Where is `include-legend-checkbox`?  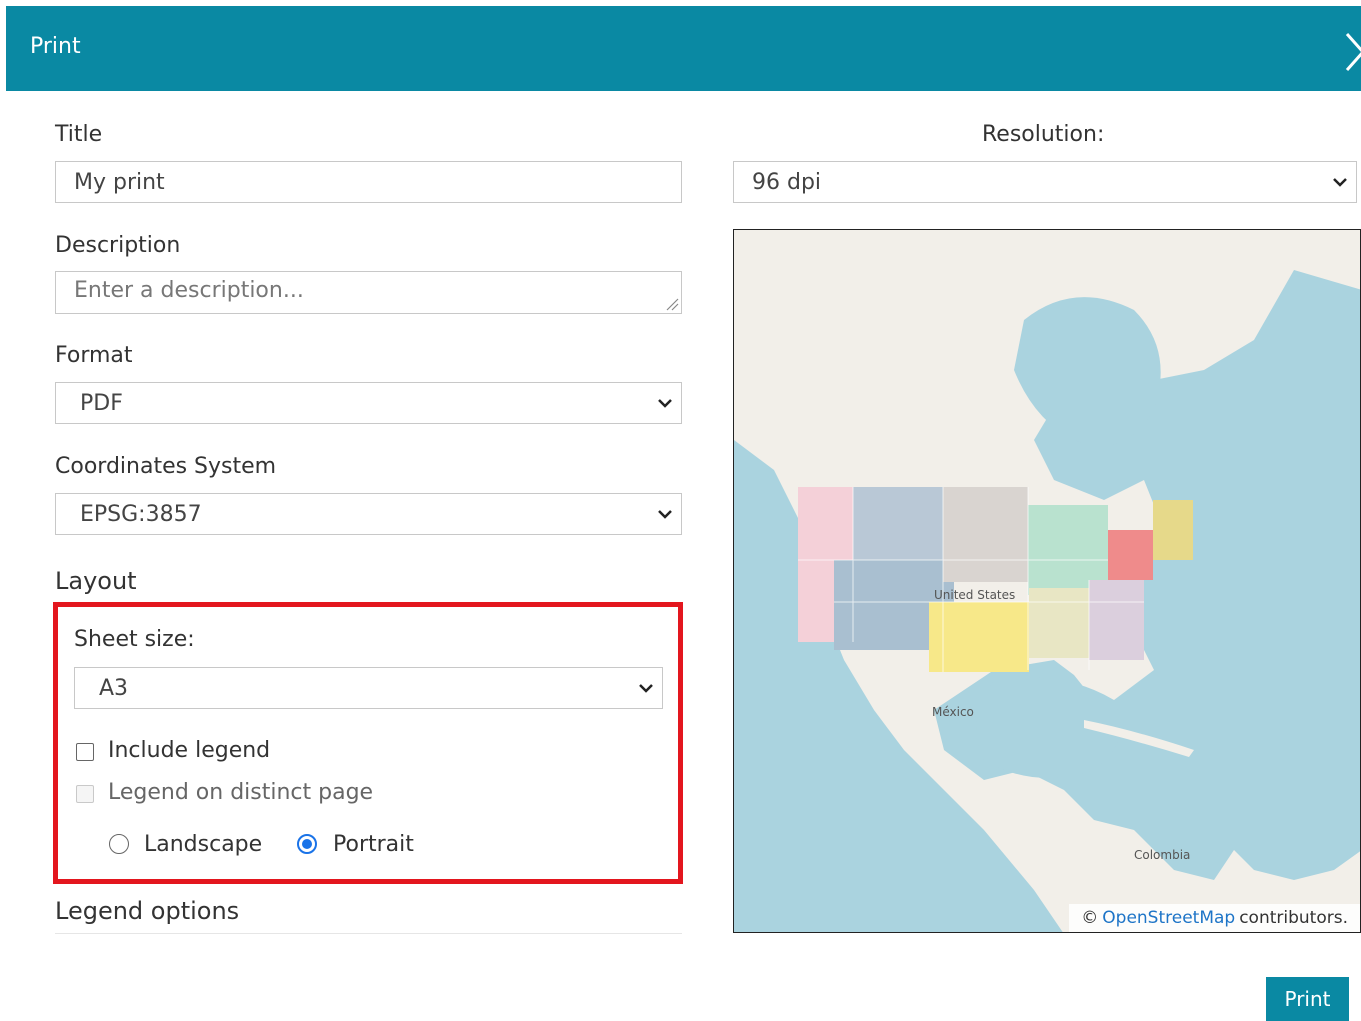
include-legend-checkbox is located at coordinates (85, 752).